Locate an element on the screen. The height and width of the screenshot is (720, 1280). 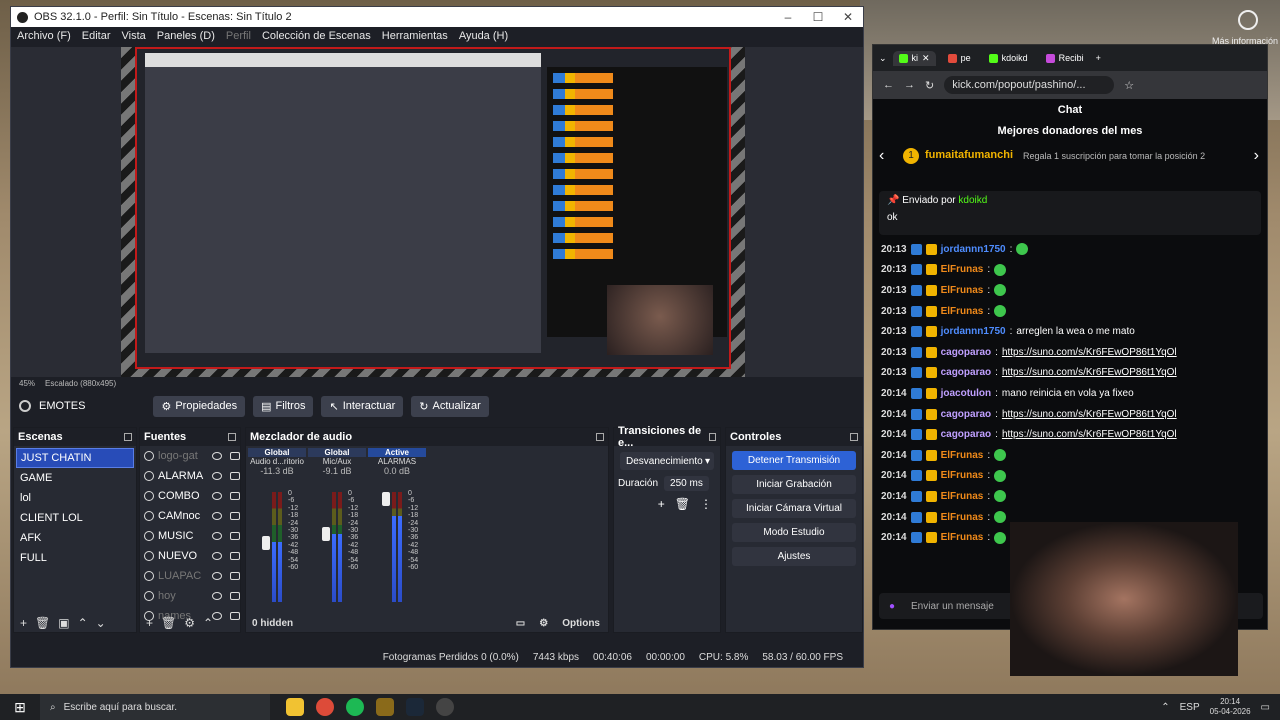
tab-pe: pe is located at coordinates (959, 58).